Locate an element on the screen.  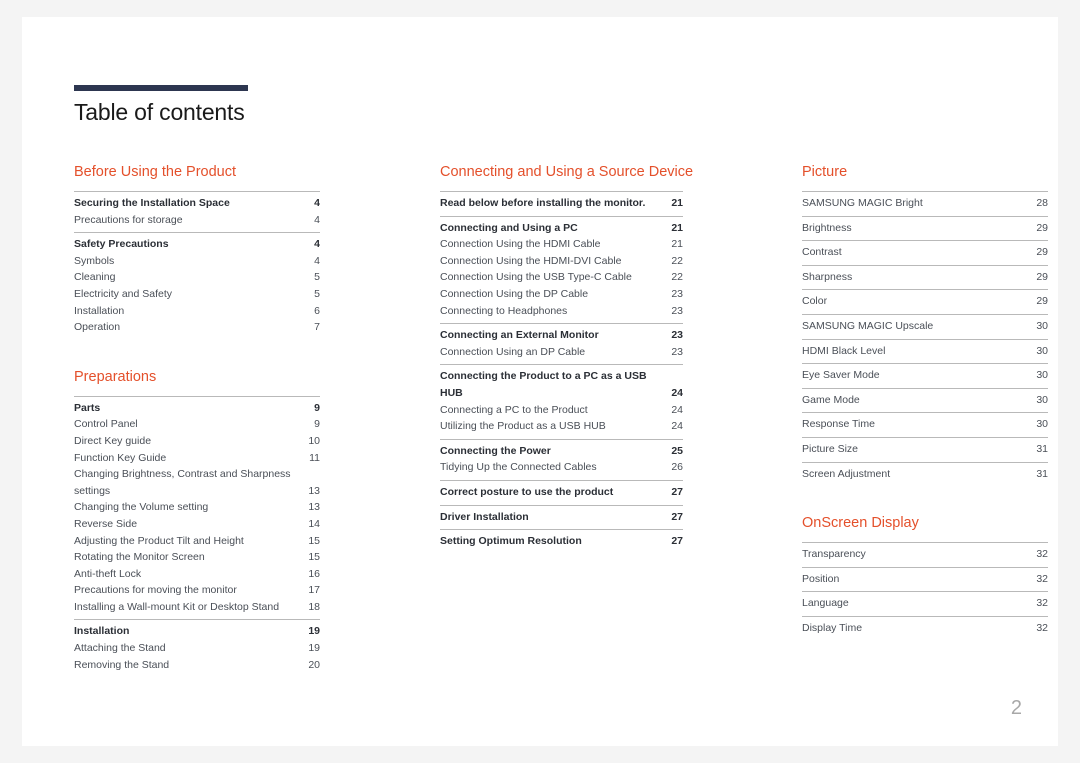
toc-entry: Eye Saver Mode 30 is located at coordinates (925, 375).